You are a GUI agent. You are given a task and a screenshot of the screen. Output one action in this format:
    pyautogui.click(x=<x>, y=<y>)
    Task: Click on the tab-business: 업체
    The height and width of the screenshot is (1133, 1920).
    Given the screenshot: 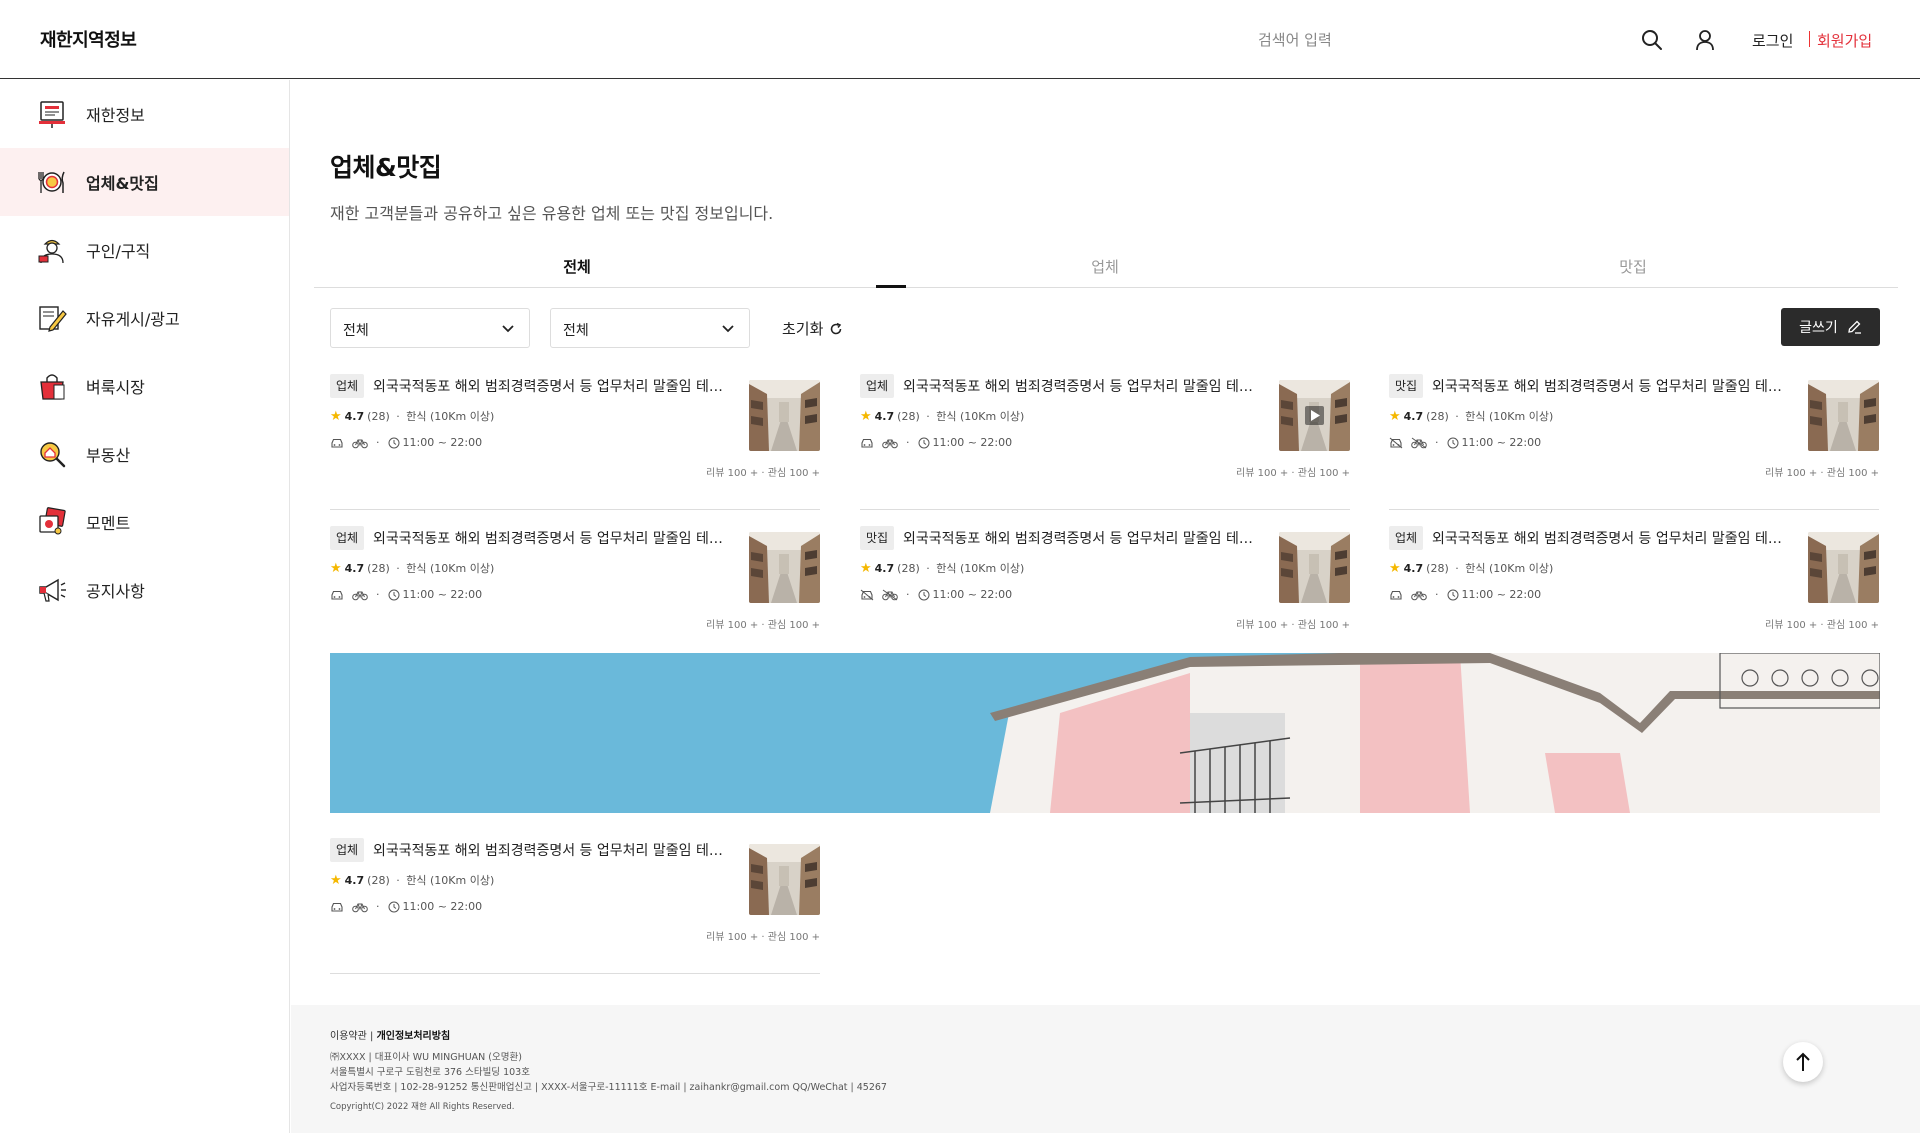 What is the action you would take?
    pyautogui.click(x=1105, y=266)
    